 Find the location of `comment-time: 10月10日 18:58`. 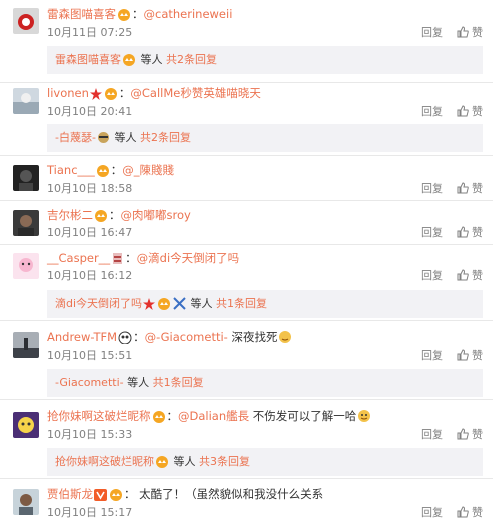

comment-time: 10月10日 18:58 is located at coordinates (90, 188).